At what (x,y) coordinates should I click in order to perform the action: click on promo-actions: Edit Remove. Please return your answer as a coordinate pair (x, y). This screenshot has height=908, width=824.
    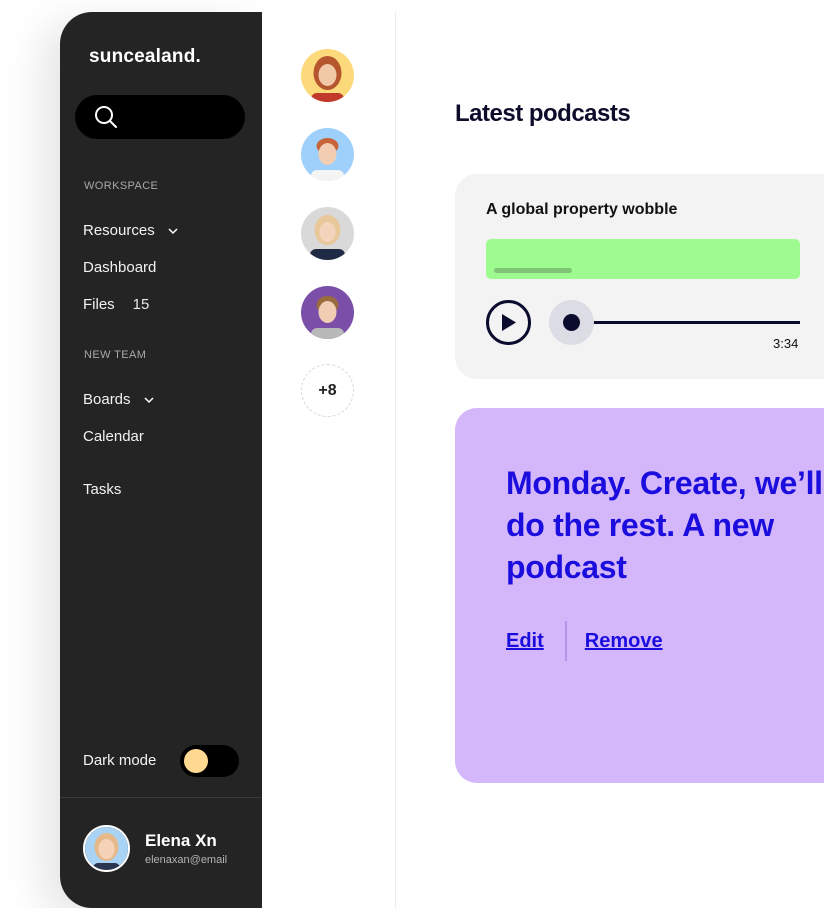
    Looking at the image, I should click on (584, 641).